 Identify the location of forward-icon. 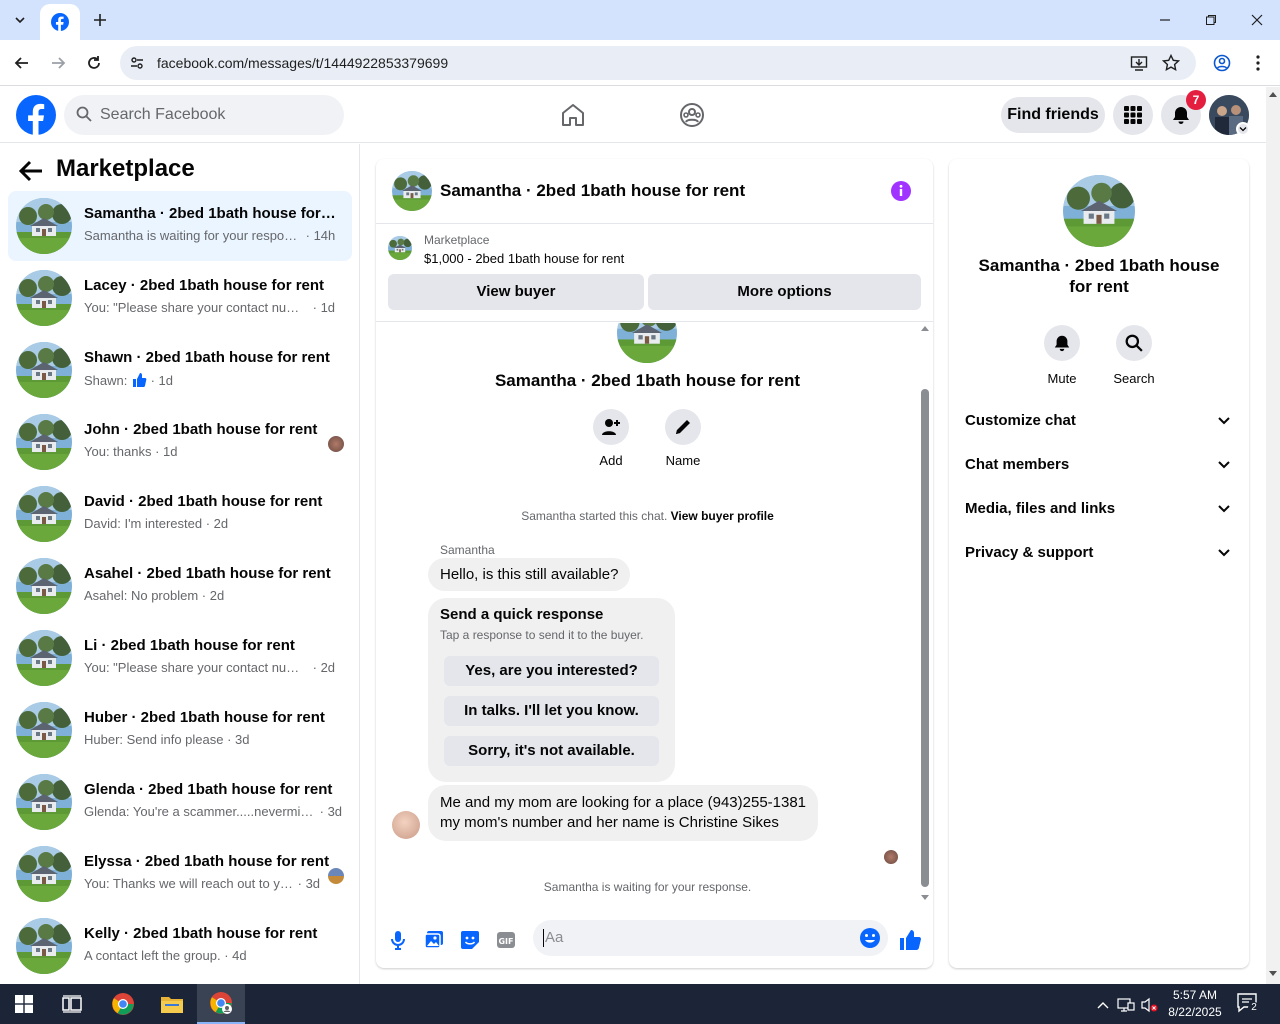
(58, 63).